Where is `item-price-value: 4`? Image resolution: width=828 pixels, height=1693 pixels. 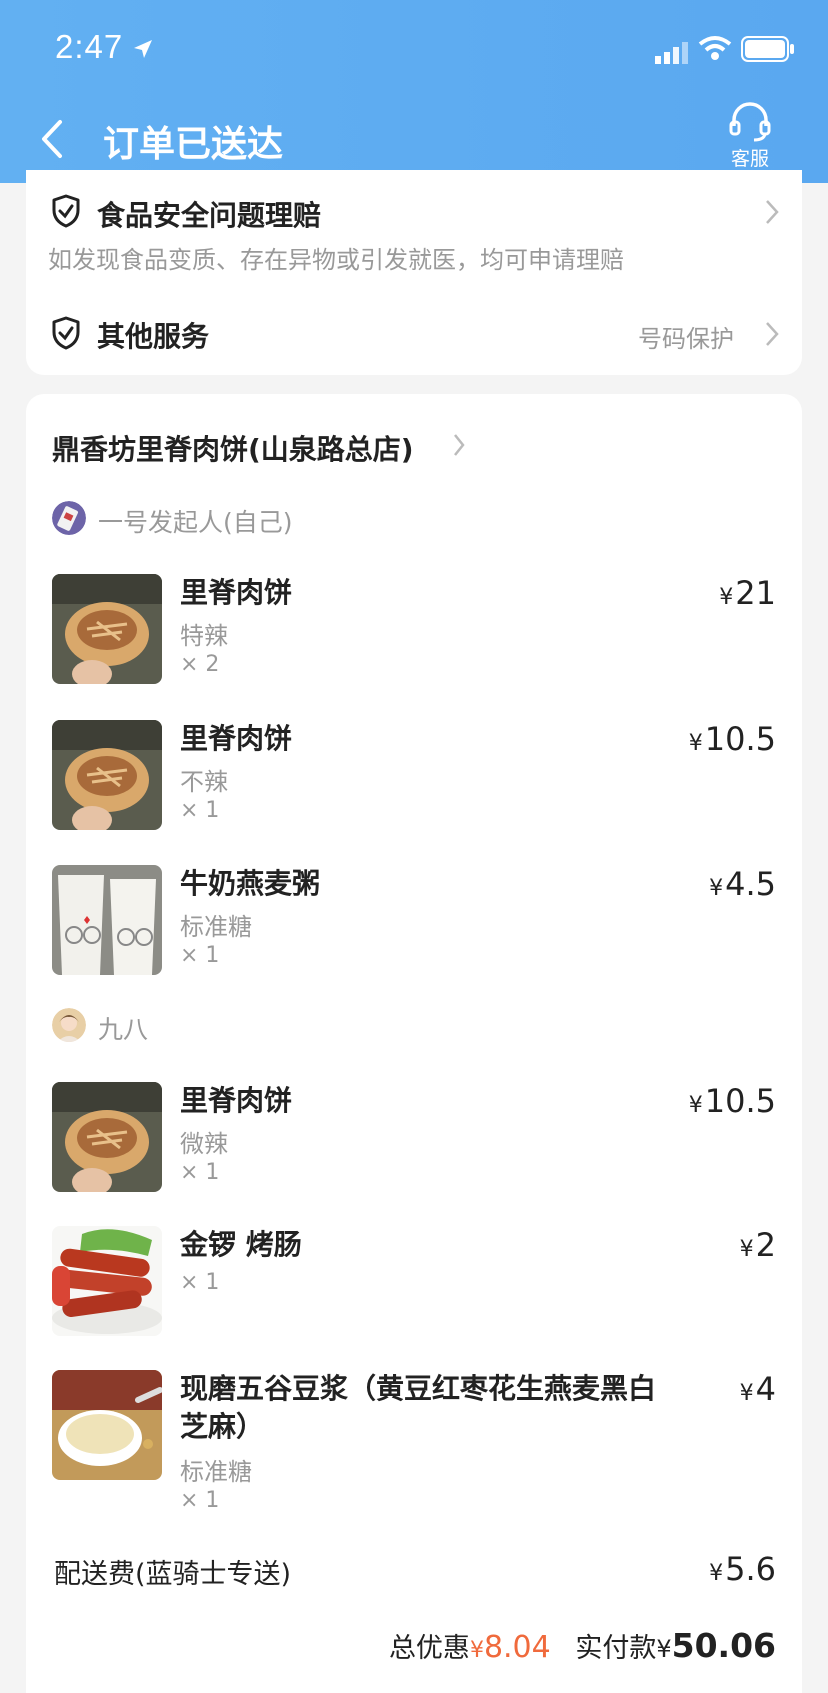
item-price-value: 4 is located at coordinates (765, 1389).